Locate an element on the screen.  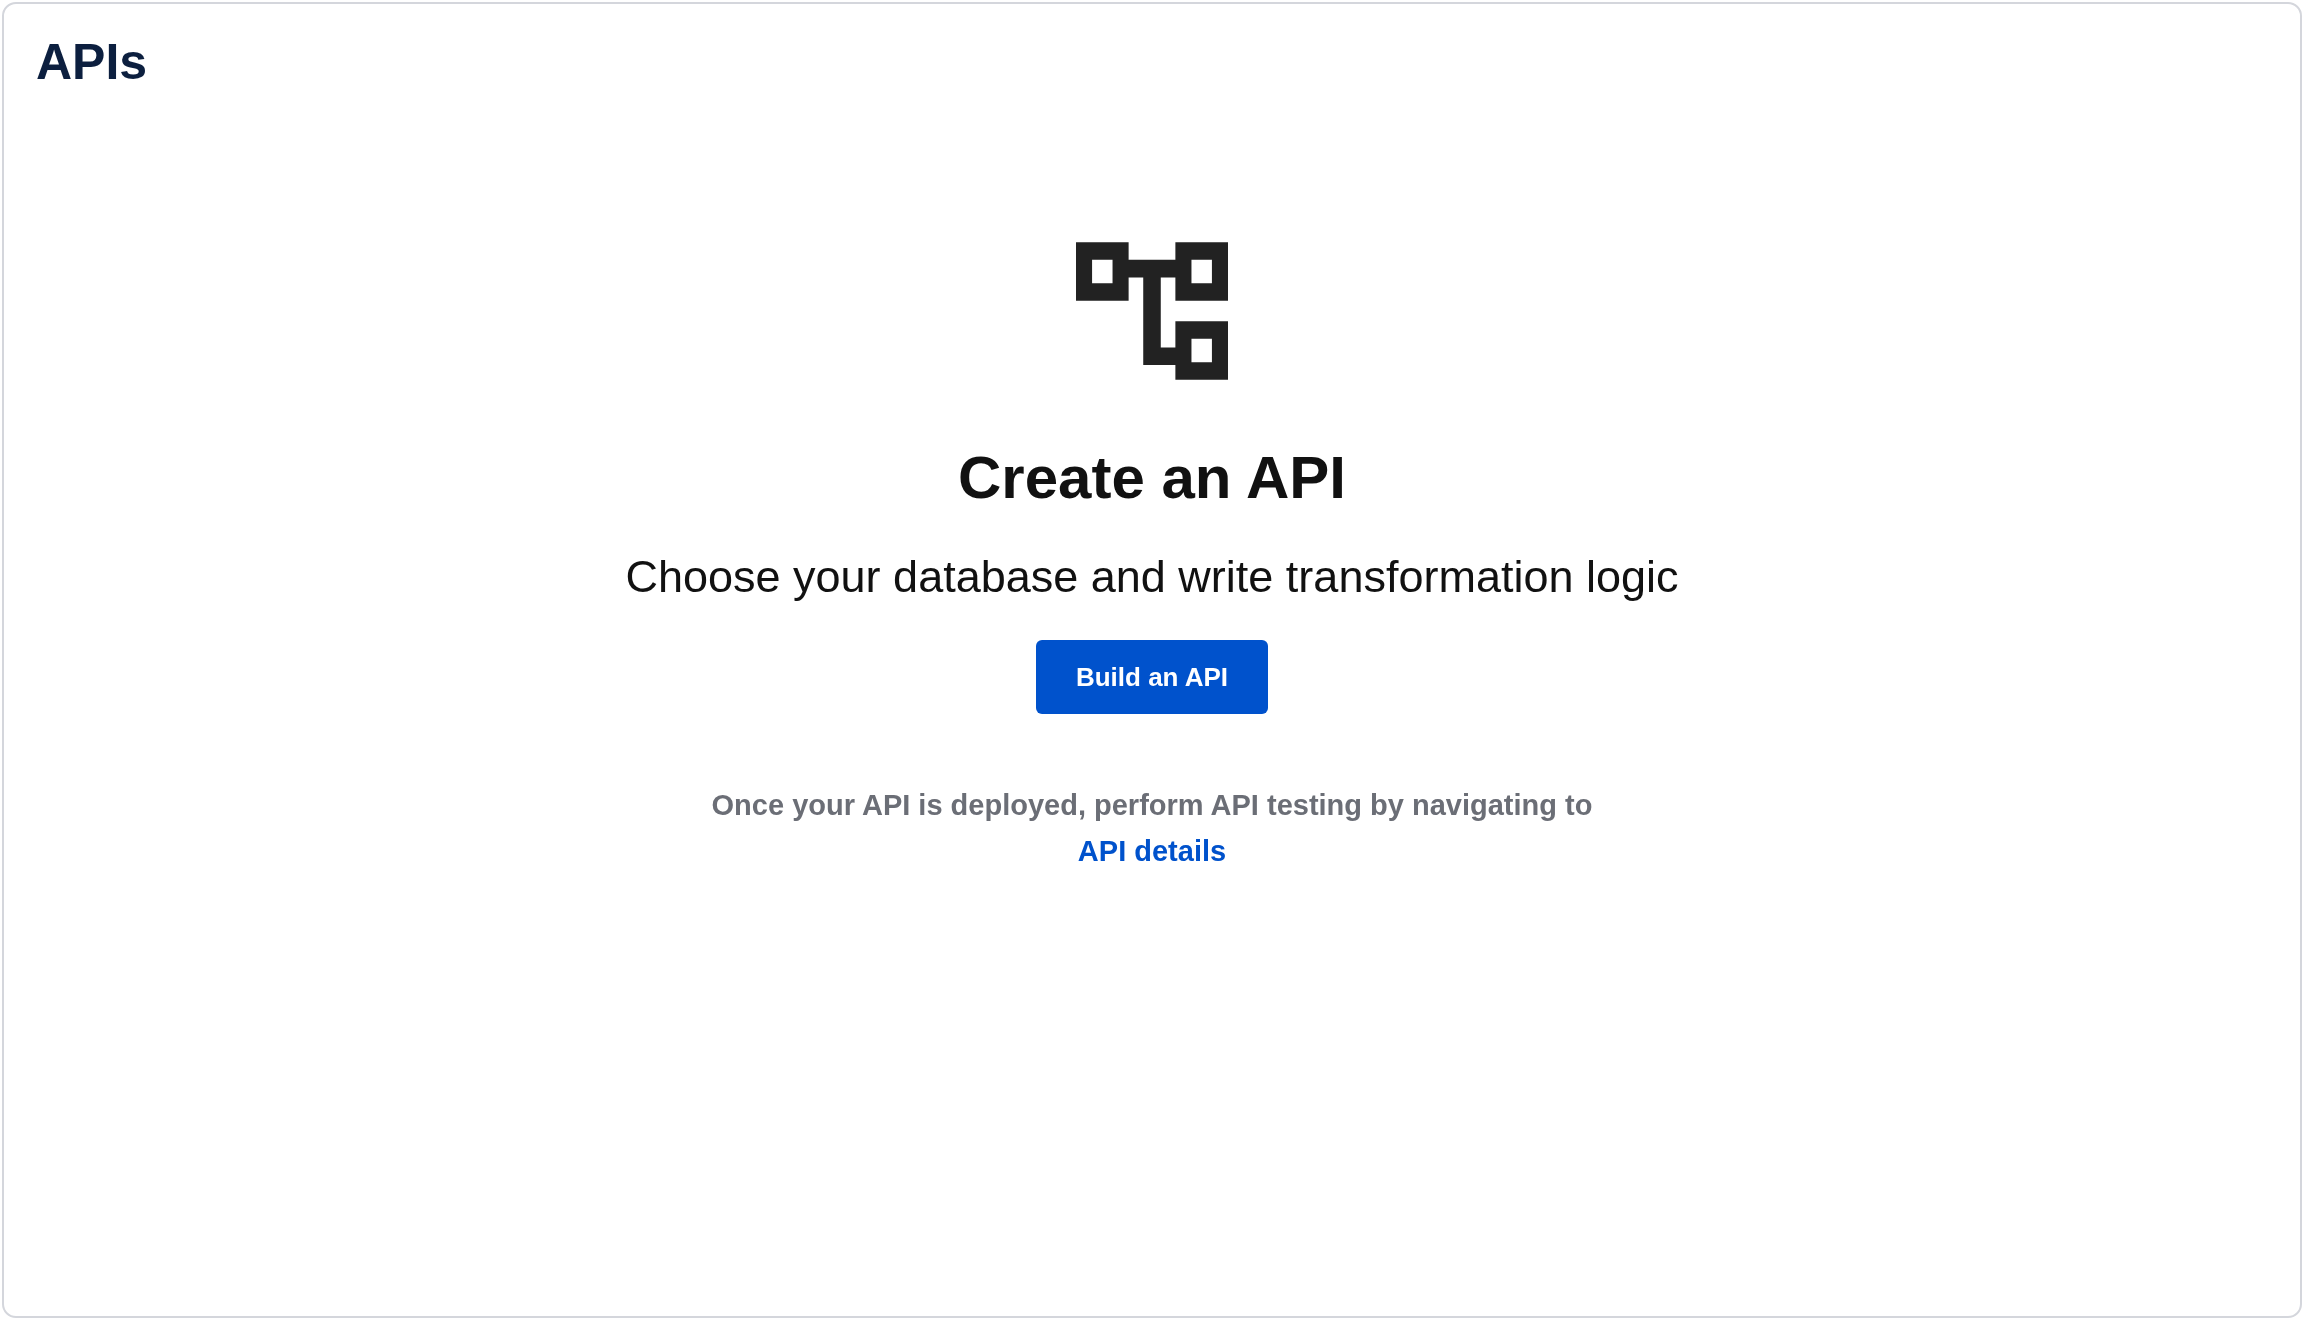
empty-state-subtitle: Choose your database and write transformation logic is located at coordinates (1152, 577).